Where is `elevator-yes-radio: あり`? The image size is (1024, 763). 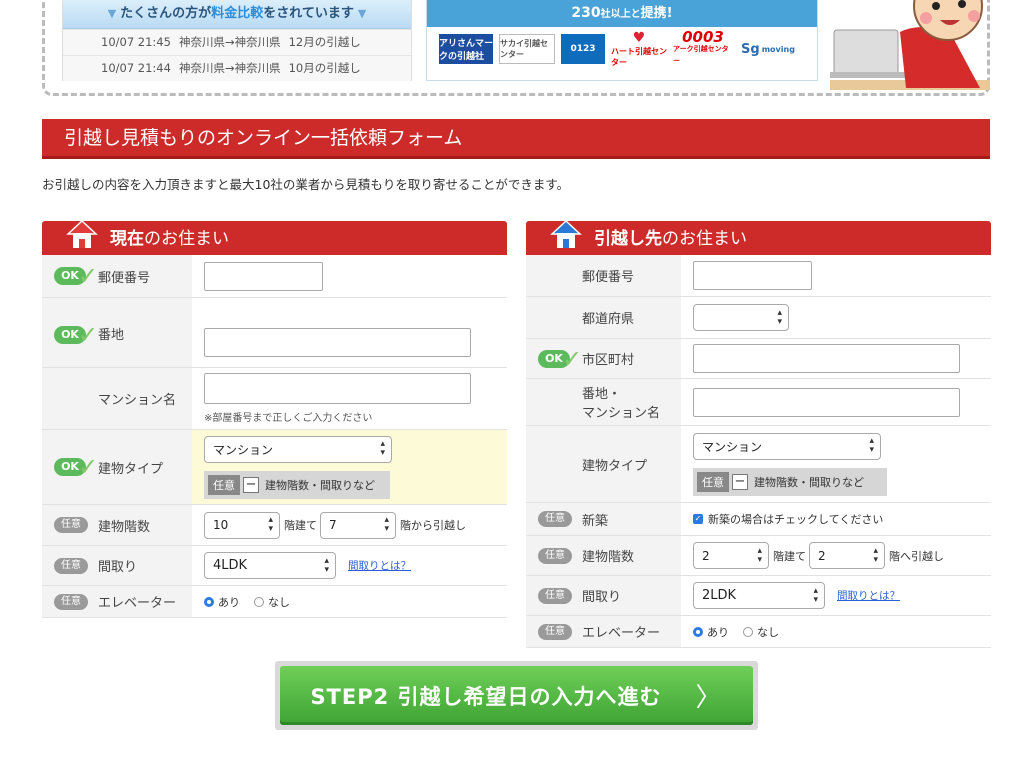
elevator-yes-radio: あり is located at coordinates (222, 602).